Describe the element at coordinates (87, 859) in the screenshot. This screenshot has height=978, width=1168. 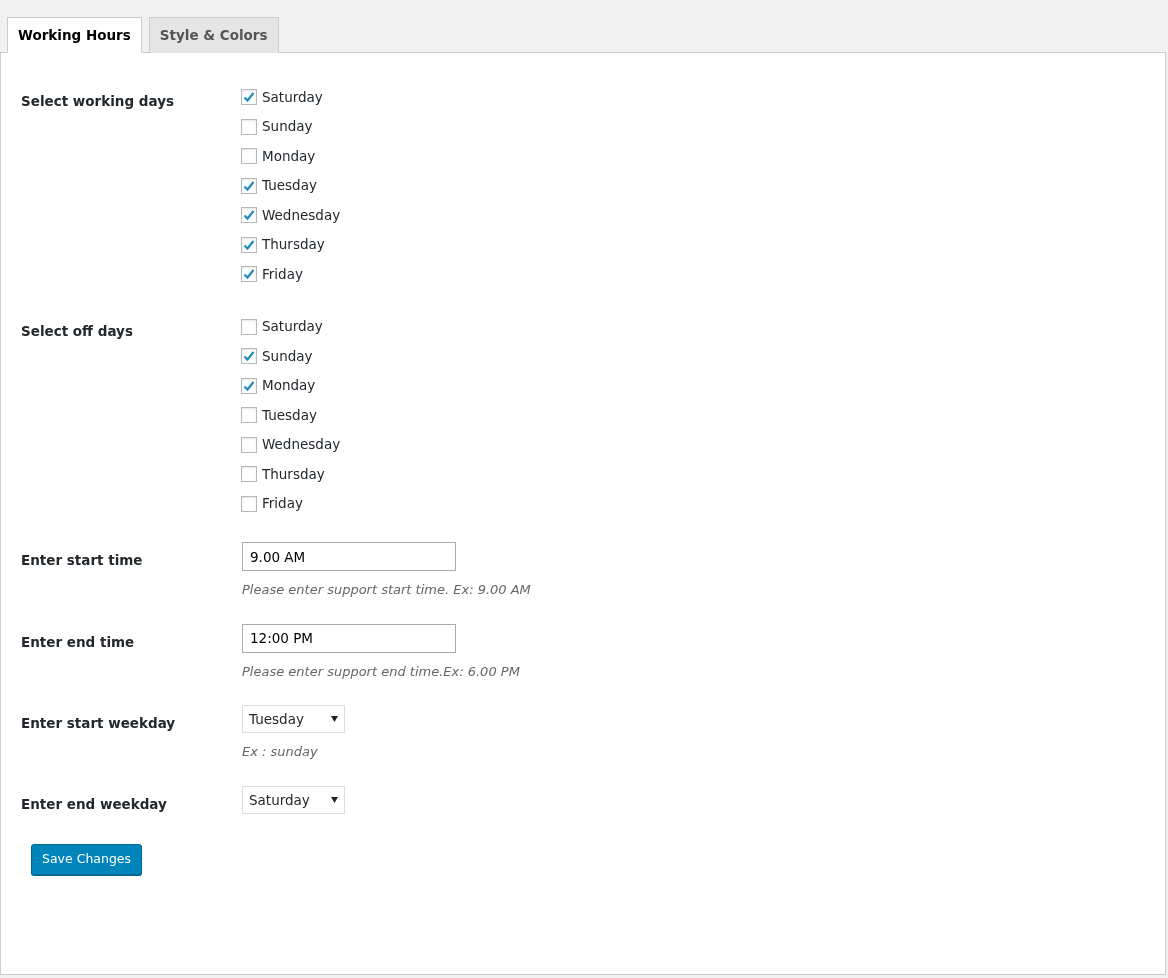
I see `save-button: Save Changes` at that location.